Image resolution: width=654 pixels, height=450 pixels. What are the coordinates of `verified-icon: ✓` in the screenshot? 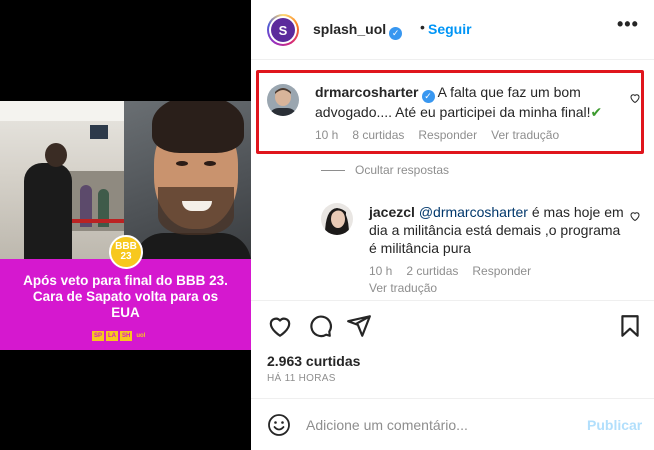 It's located at (396, 33).